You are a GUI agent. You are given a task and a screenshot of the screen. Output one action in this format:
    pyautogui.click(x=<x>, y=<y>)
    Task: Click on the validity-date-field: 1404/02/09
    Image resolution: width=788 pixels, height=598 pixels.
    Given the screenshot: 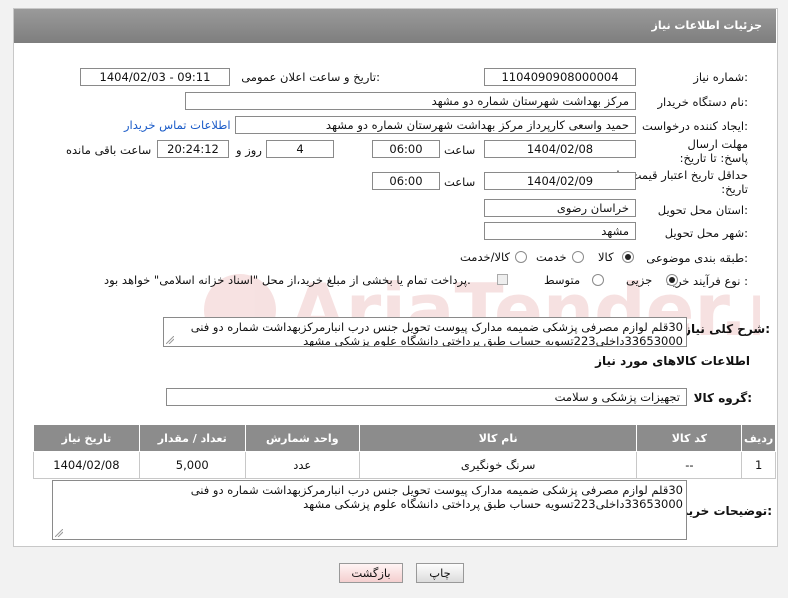 What is the action you would take?
    pyautogui.click(x=560, y=181)
    